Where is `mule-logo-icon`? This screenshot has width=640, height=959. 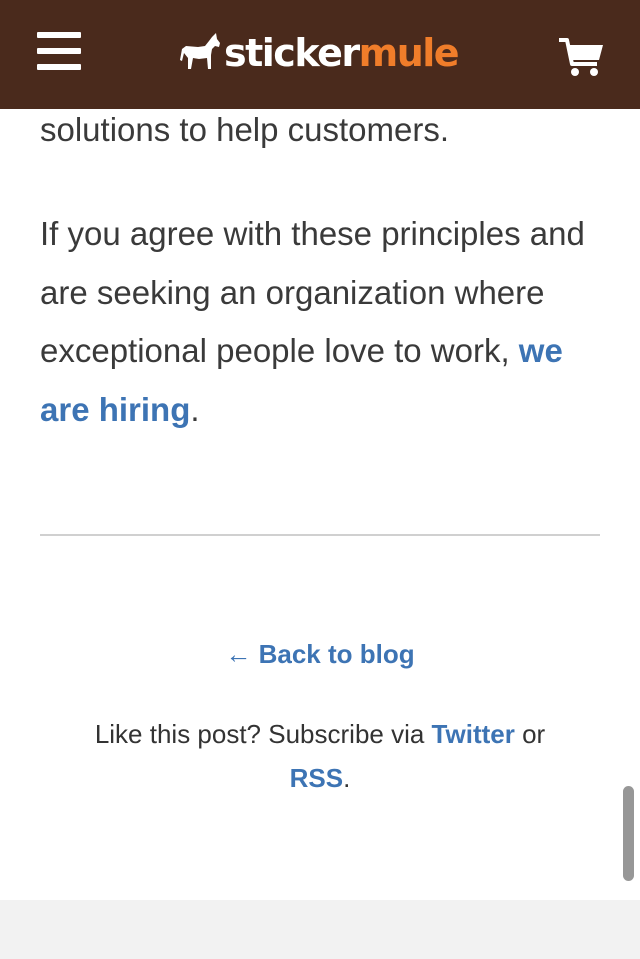 mule-logo-icon is located at coordinates (200, 51).